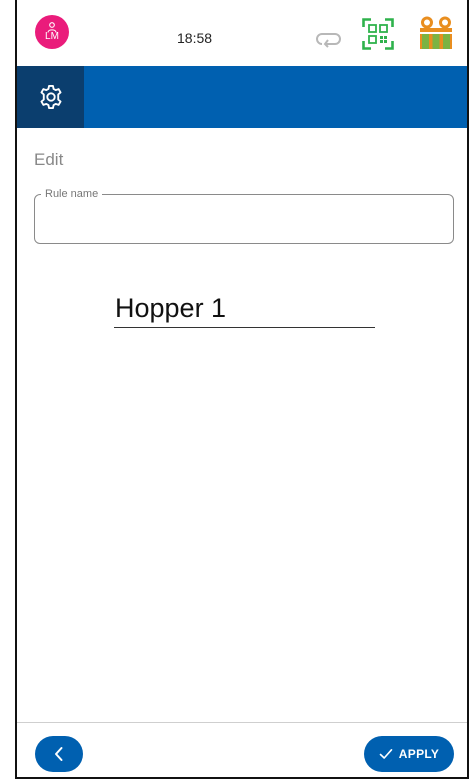 The width and height of the screenshot is (470, 779). I want to click on footer-divider, so click(242, 722).